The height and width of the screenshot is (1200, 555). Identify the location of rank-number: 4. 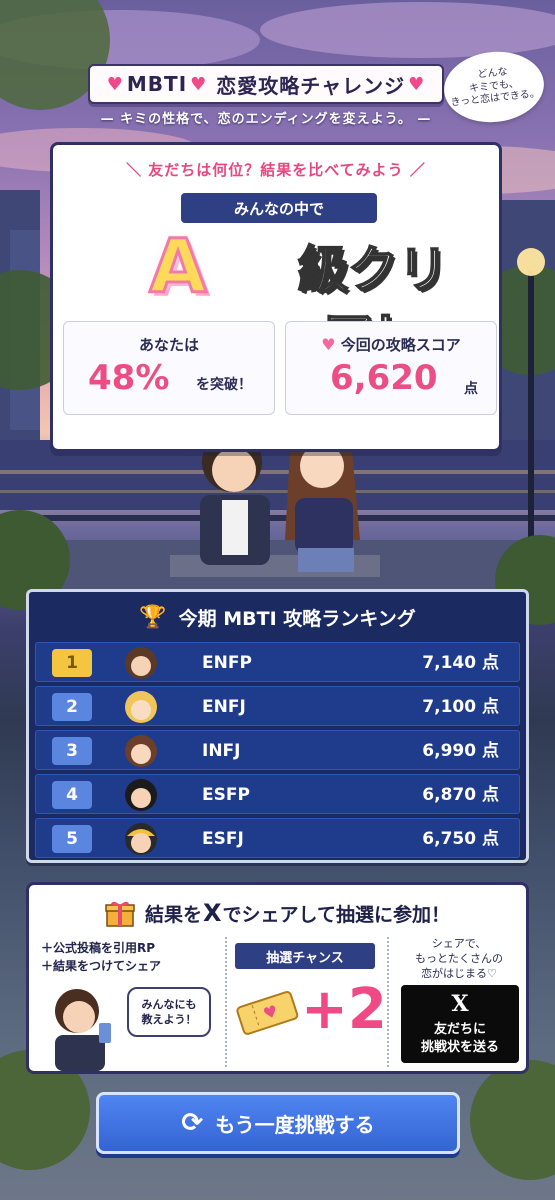
(72, 795).